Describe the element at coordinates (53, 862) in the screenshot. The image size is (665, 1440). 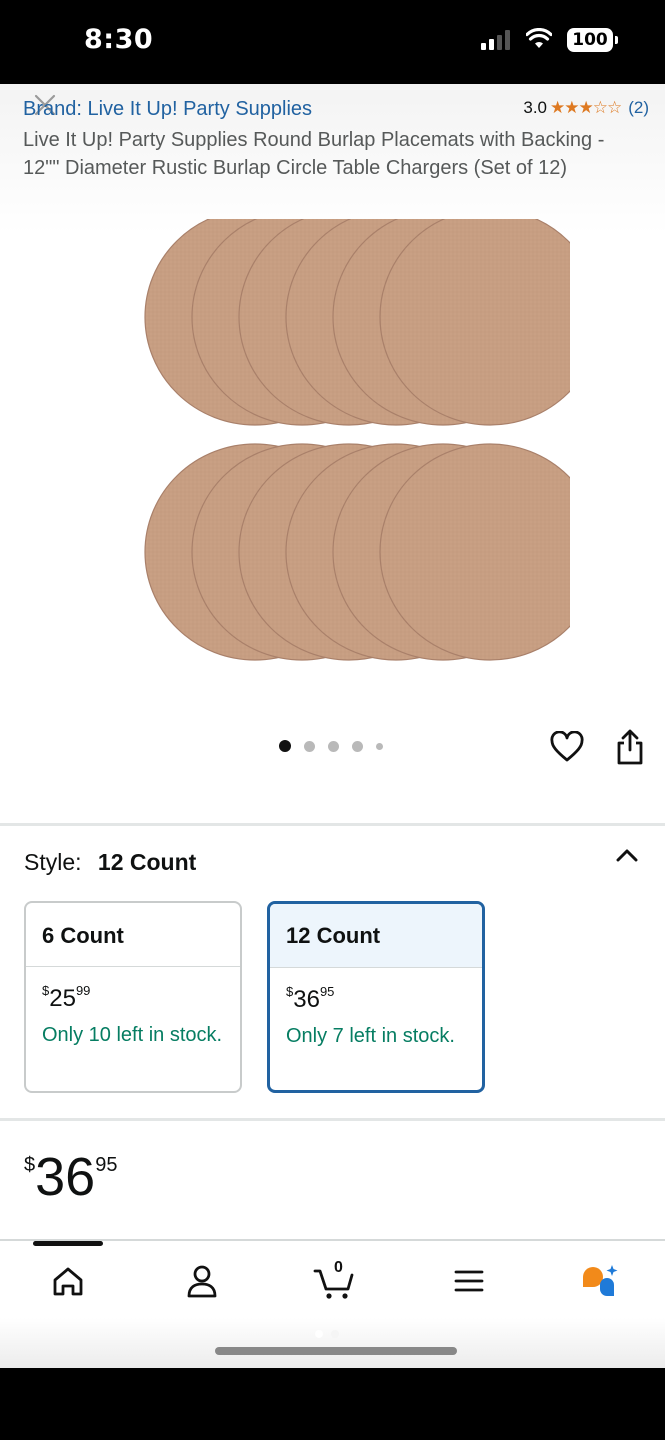
I see `style-label: Style:` at that location.